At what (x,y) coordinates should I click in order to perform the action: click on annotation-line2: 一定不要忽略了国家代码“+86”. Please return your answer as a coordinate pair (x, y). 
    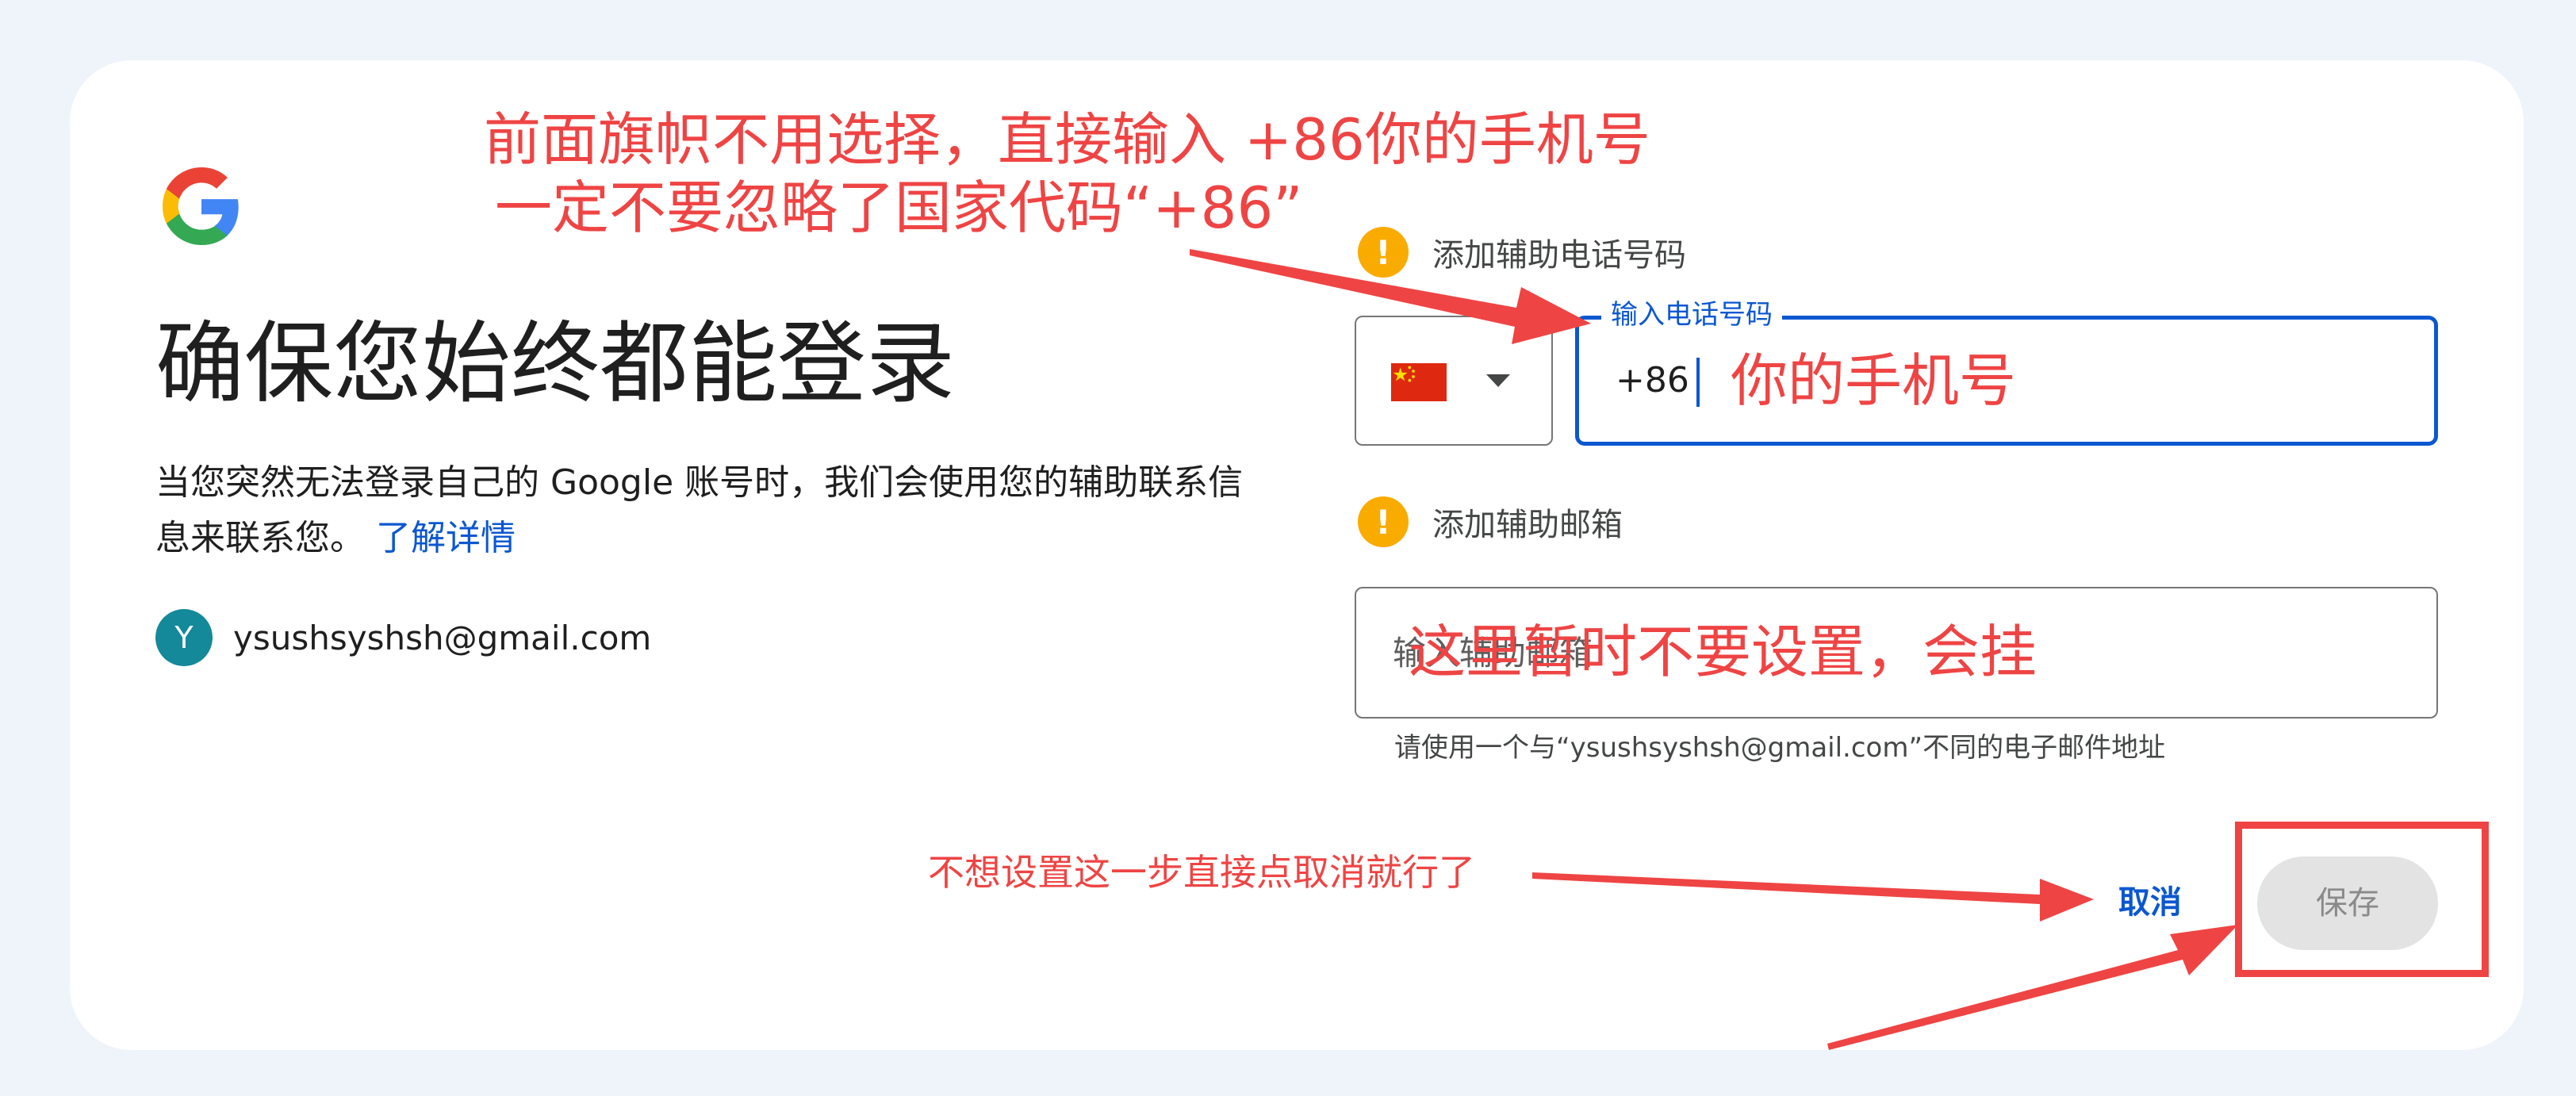
    Looking at the image, I should click on (899, 208).